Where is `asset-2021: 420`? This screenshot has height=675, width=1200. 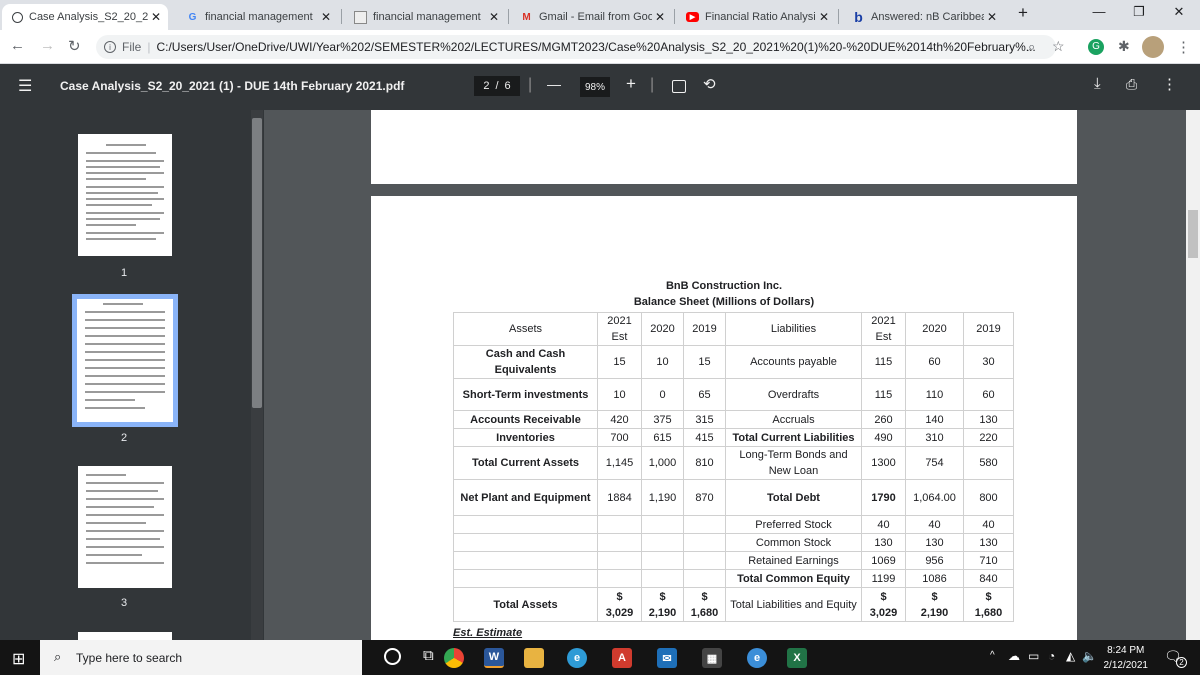 asset-2021: 420 is located at coordinates (619, 419).